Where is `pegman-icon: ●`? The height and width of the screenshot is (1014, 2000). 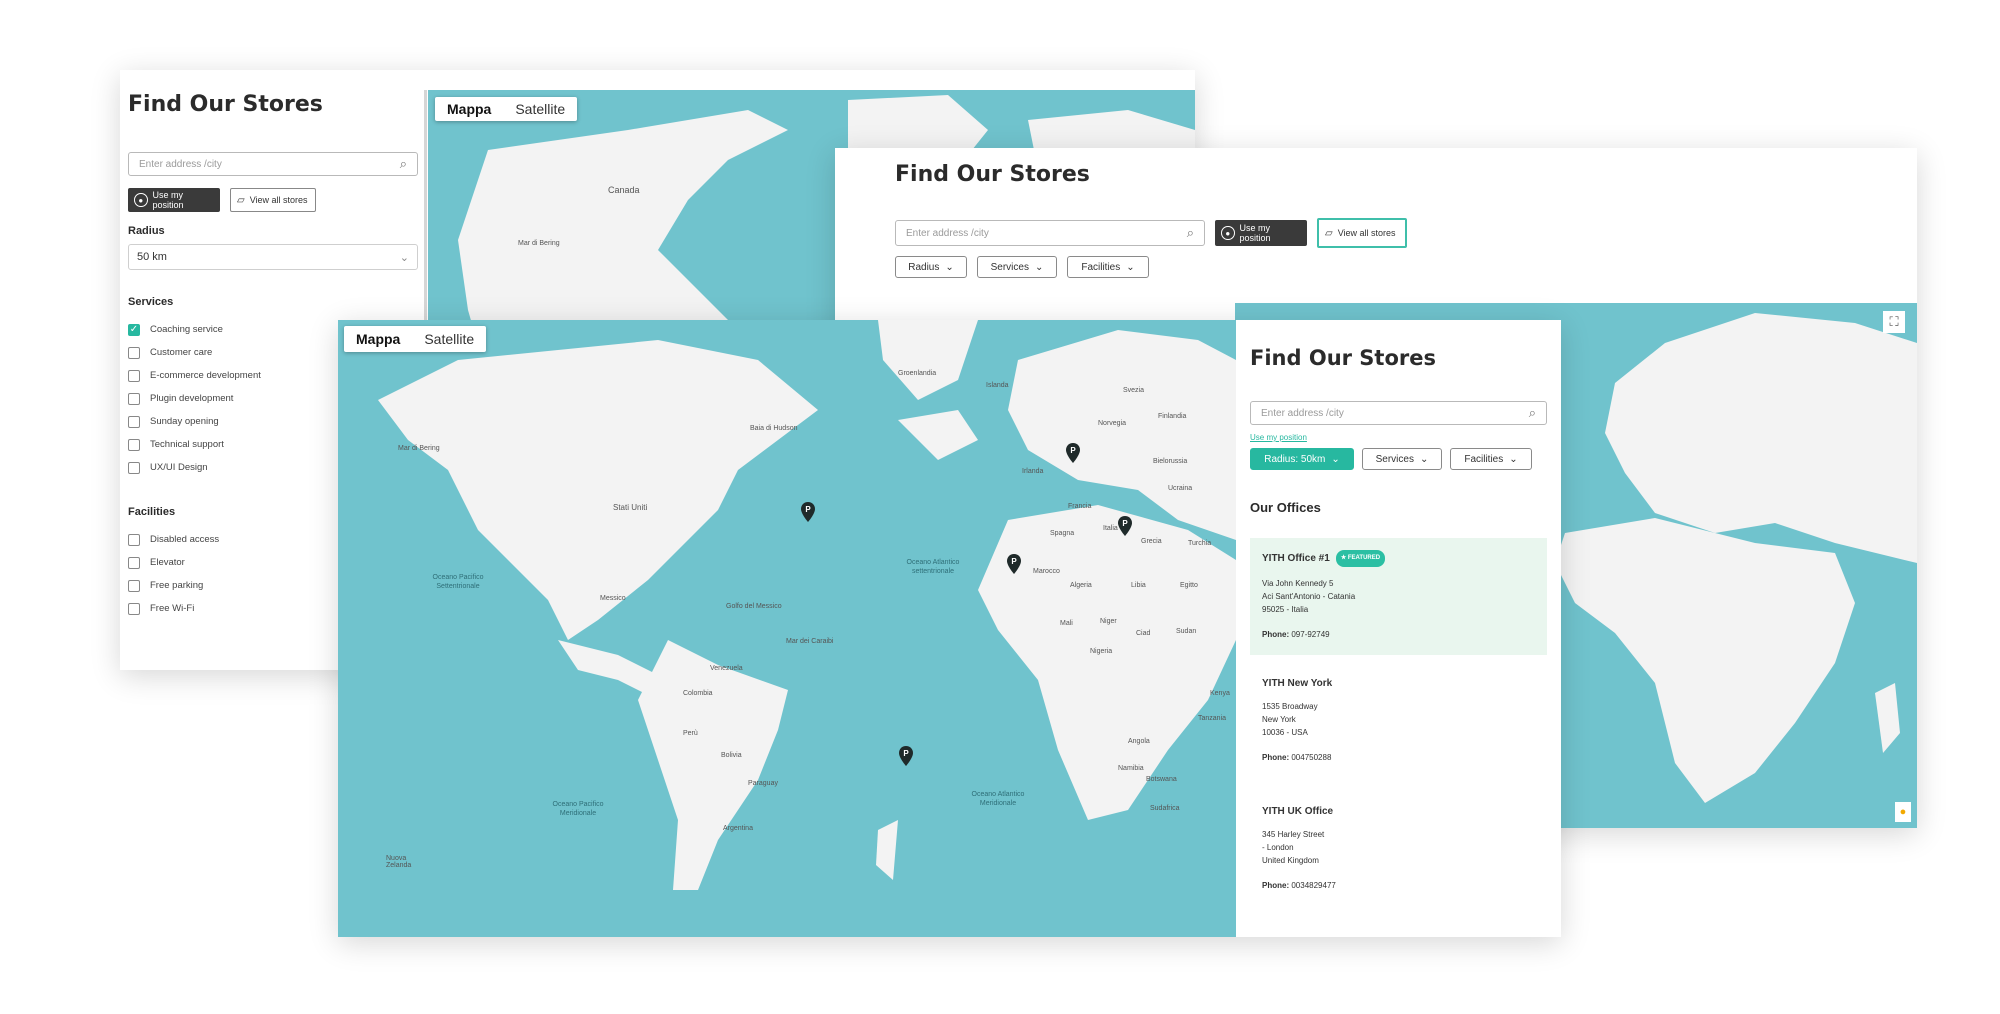
pegman-icon: ● is located at coordinates (1903, 812).